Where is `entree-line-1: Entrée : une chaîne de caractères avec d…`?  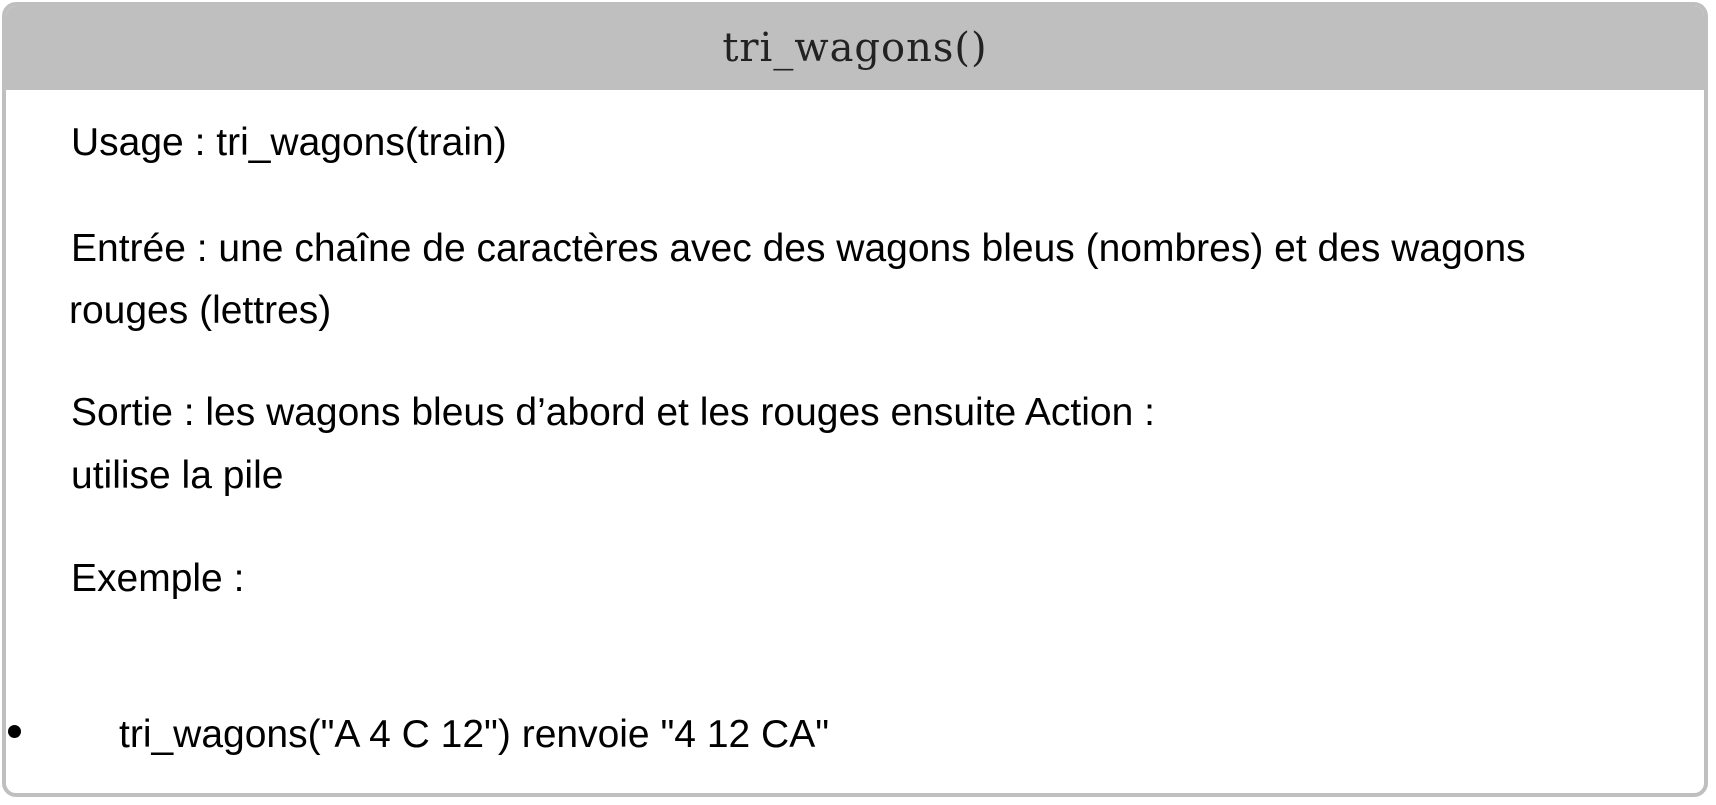 entree-line-1: Entrée : une chaîne de caractères avec d… is located at coordinates (798, 248).